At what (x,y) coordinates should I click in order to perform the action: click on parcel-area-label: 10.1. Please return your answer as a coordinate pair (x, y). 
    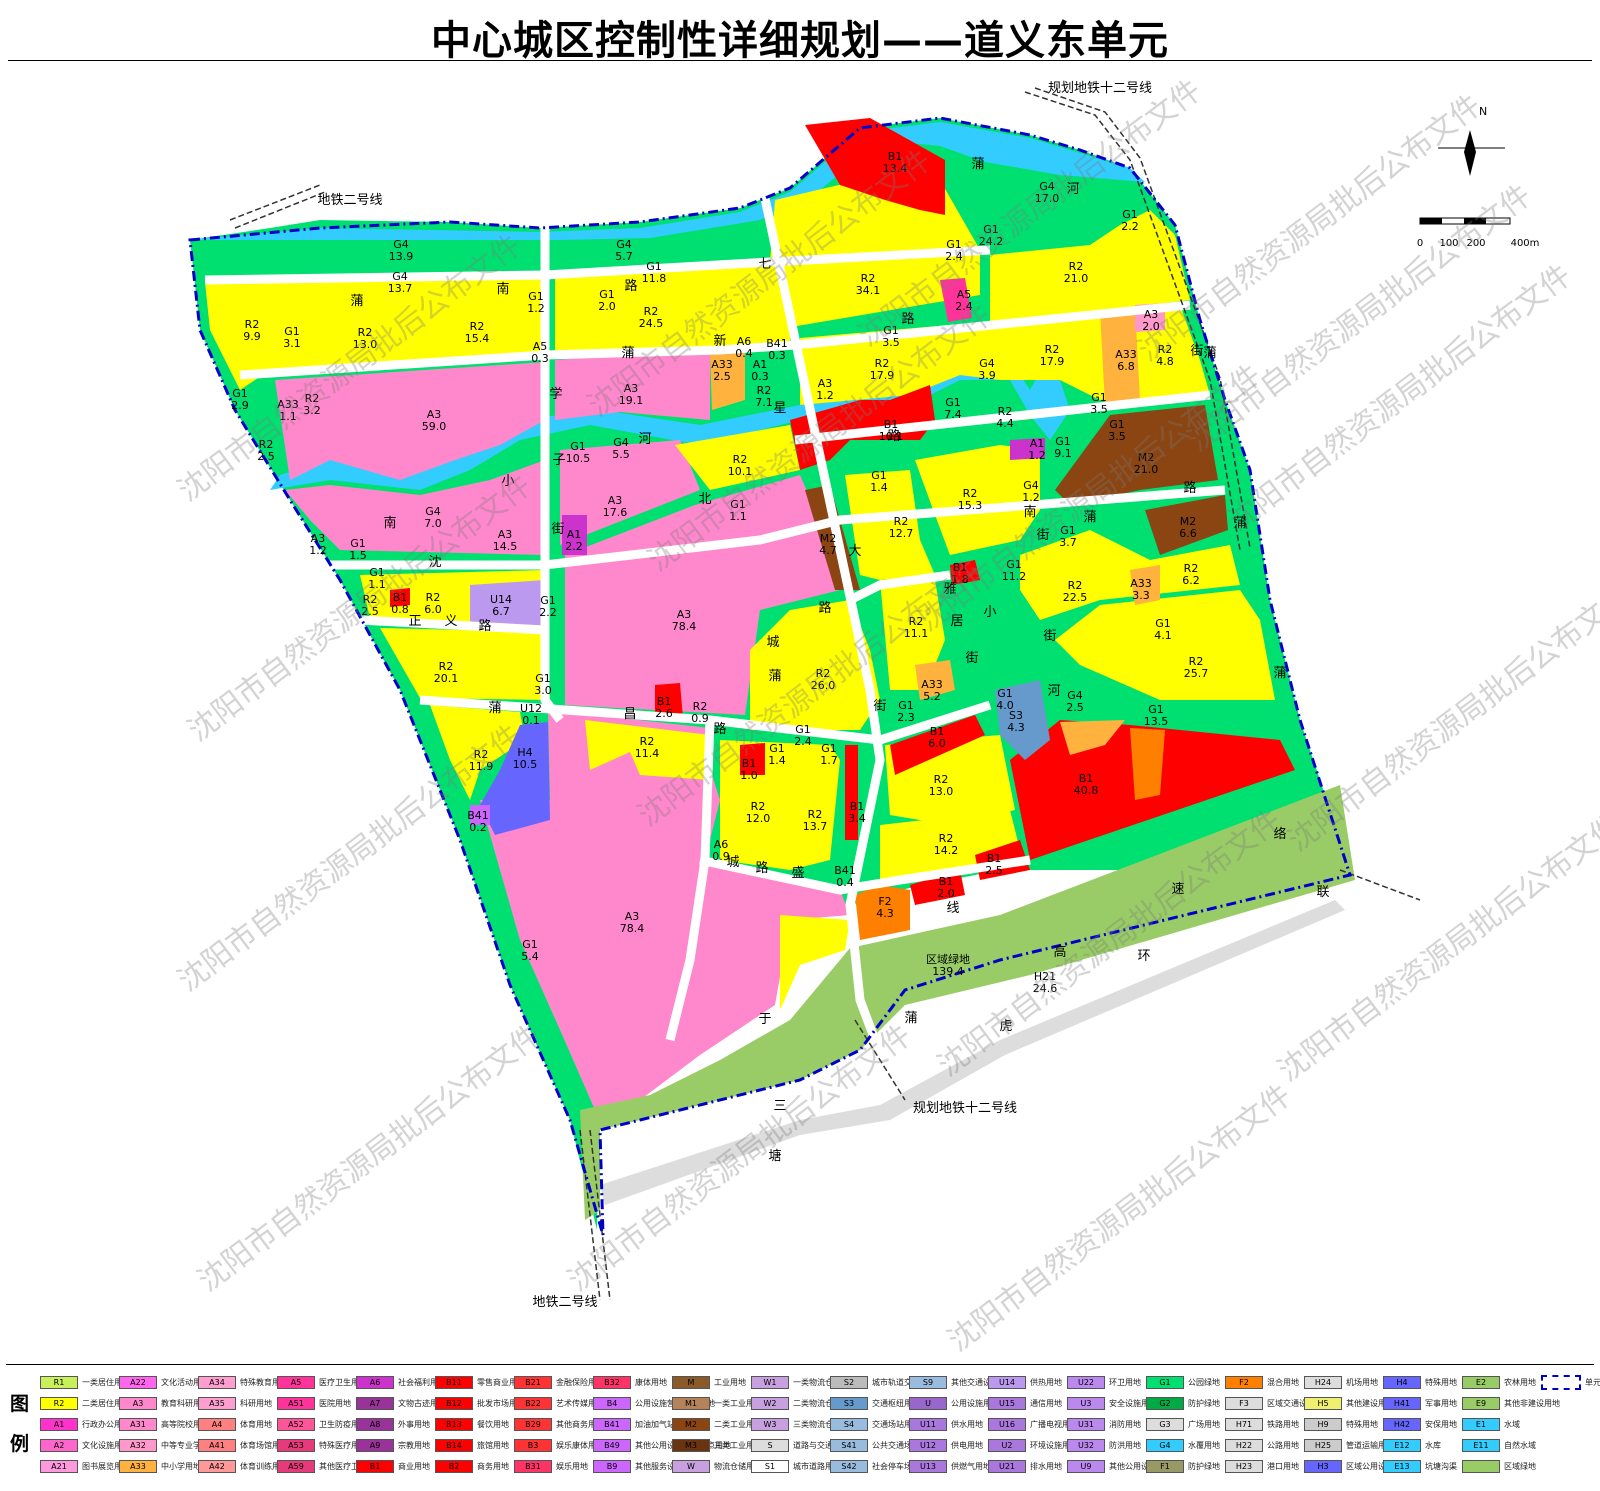
    Looking at the image, I should click on (891, 436).